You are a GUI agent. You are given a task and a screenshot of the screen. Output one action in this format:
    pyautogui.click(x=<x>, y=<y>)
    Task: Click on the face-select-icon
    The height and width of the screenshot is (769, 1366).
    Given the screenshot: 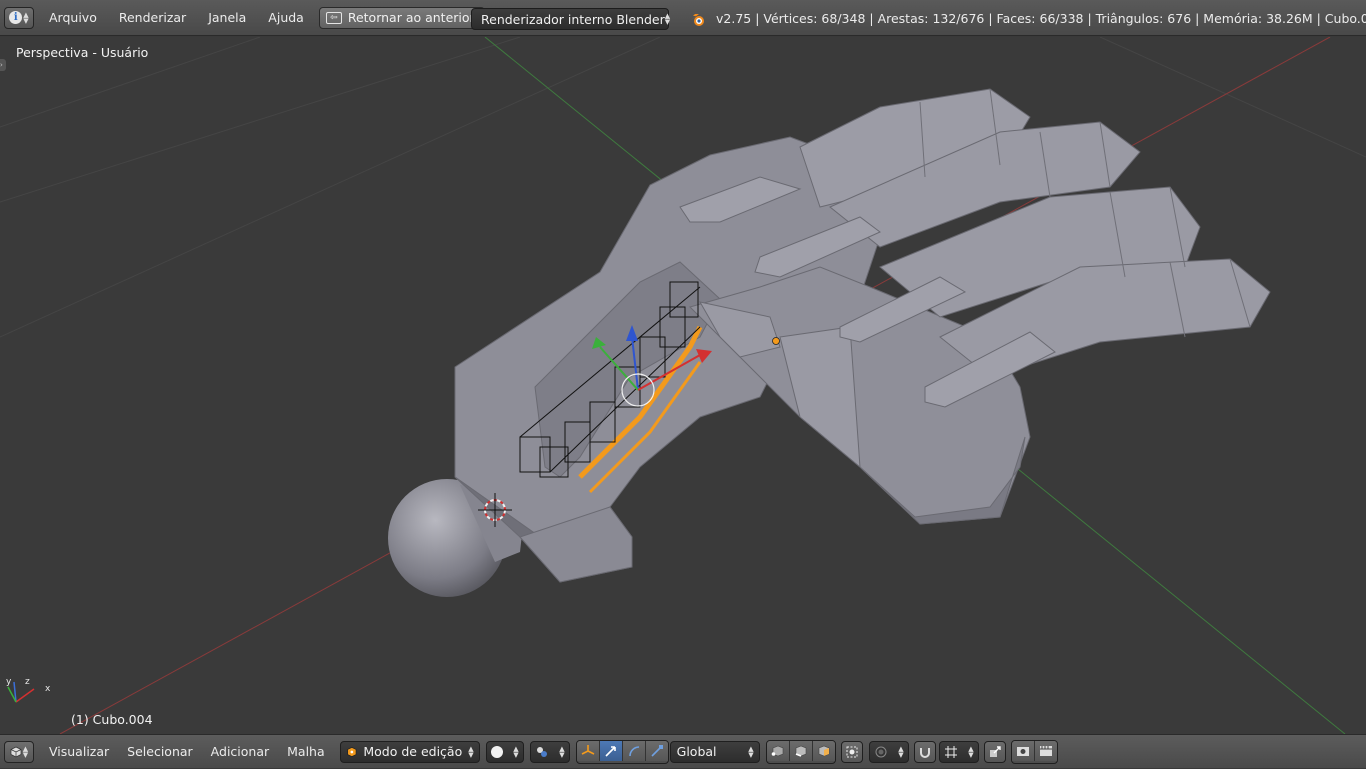 What is the action you would take?
    pyautogui.click(x=823, y=750)
    